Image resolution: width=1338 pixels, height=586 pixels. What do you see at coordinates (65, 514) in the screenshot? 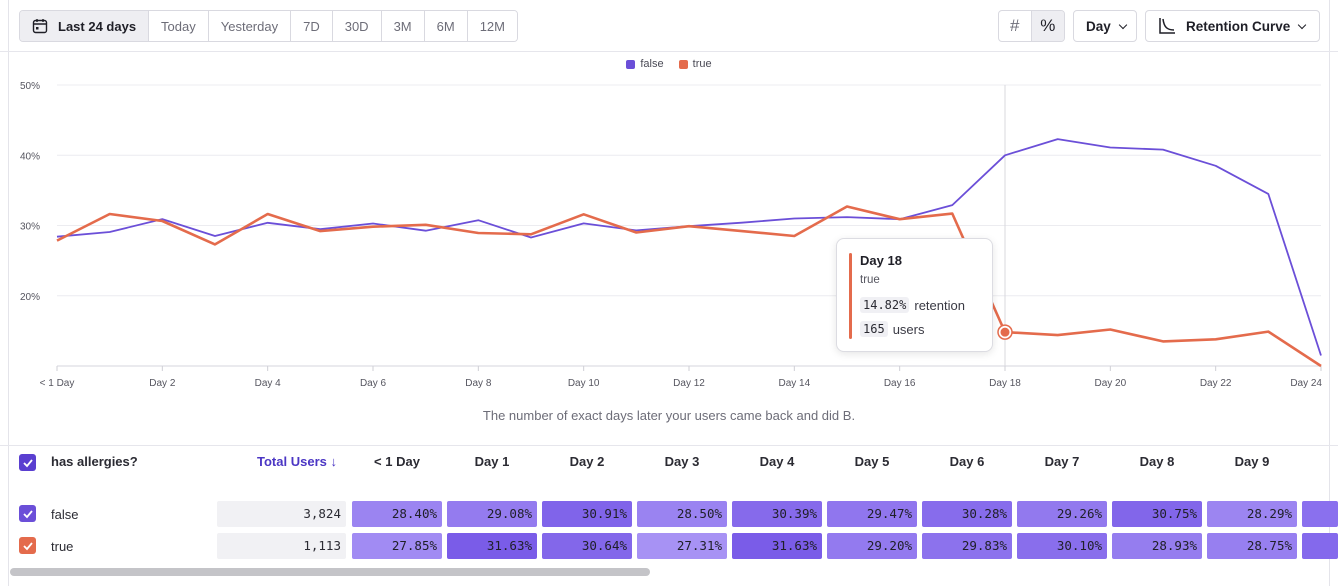
I see `row-label: false` at bounding box center [65, 514].